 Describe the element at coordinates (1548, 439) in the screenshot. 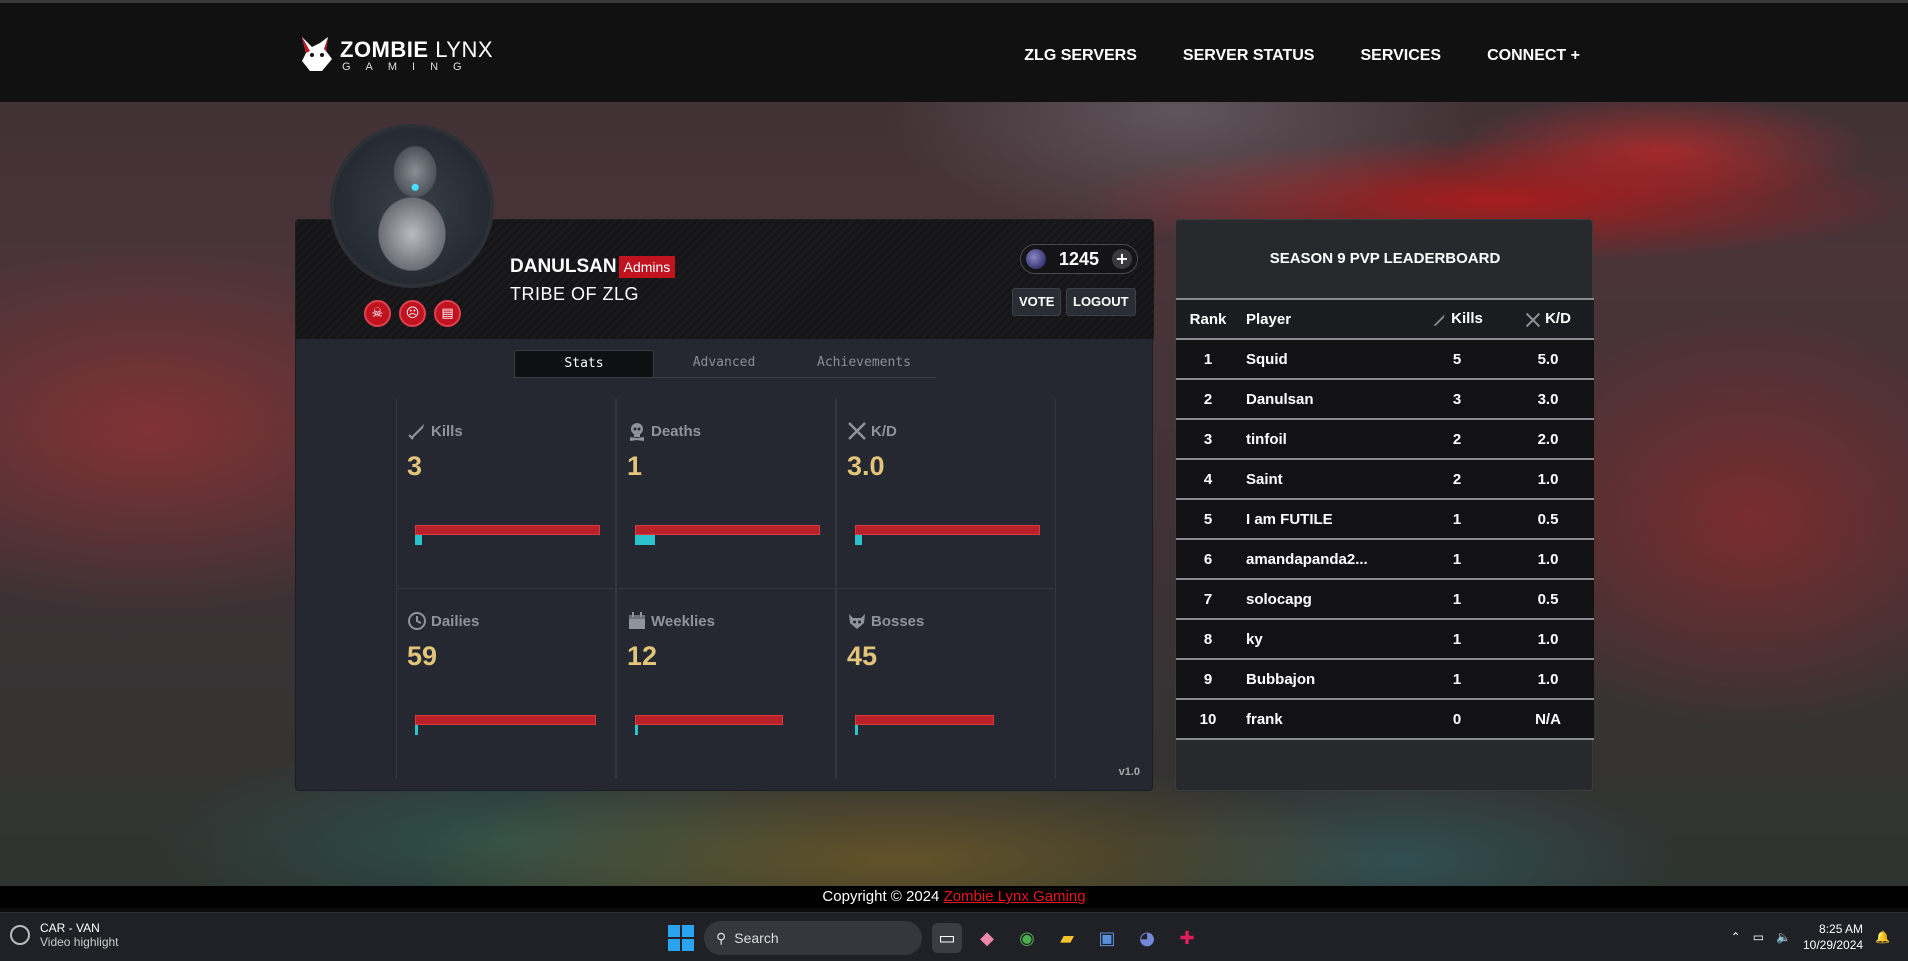

I see `kd-cell: 2.0` at that location.